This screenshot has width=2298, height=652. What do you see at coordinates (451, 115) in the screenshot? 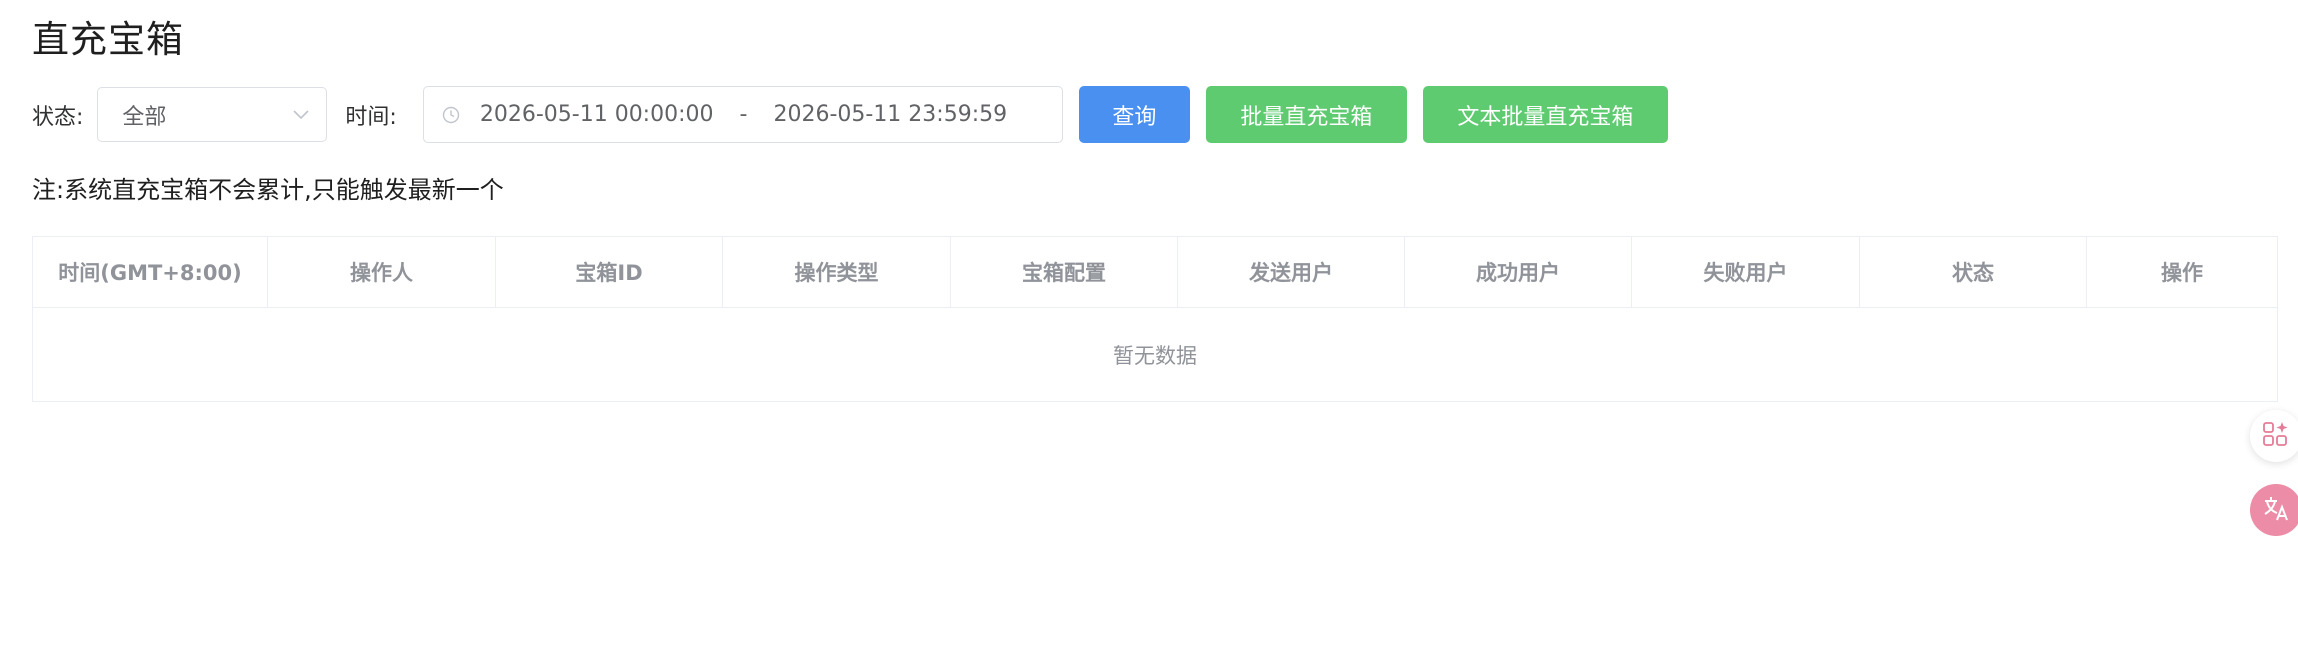
I see `clock-icon` at bounding box center [451, 115].